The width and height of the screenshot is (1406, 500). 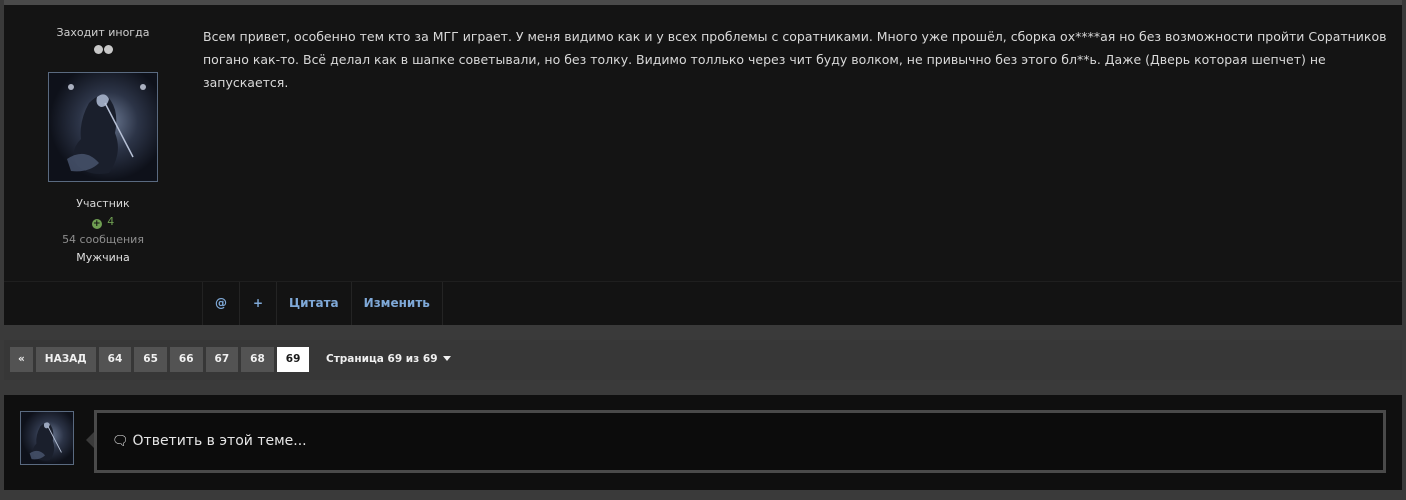 I want to click on author-reputation: + 4, so click(x=103, y=222).